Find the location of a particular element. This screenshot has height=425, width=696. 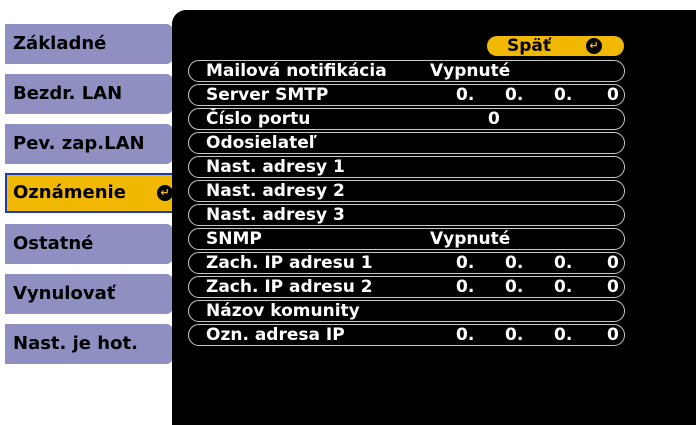

row-ip-address: Ozn. adresa IP 0. 0. 0. 0 is located at coordinates (406, 335).